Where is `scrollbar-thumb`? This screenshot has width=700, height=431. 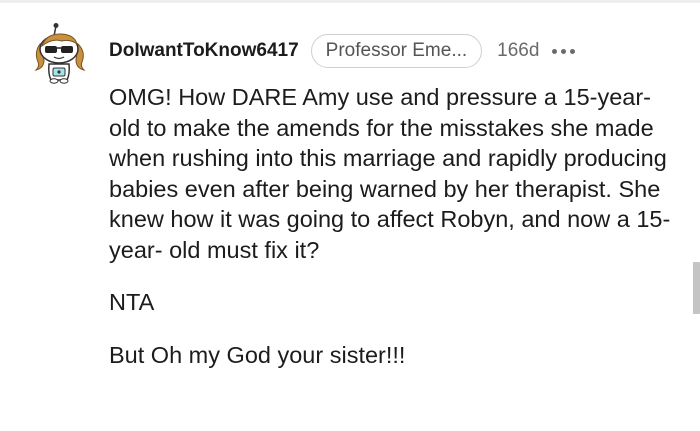
scrollbar-thumb is located at coordinates (696, 288).